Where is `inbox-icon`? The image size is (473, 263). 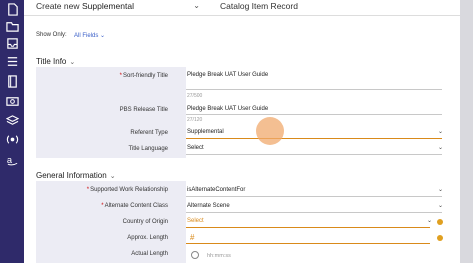
inbox-icon is located at coordinates (12, 43).